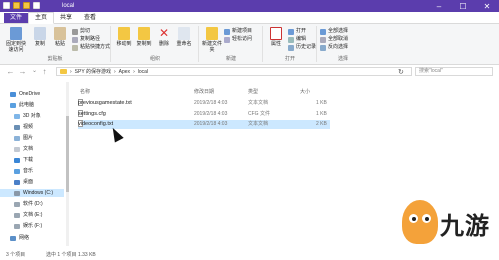  What do you see at coordinates (238, 39) in the screenshot?
I see `easy-access-button: 轻松访问` at bounding box center [238, 39].